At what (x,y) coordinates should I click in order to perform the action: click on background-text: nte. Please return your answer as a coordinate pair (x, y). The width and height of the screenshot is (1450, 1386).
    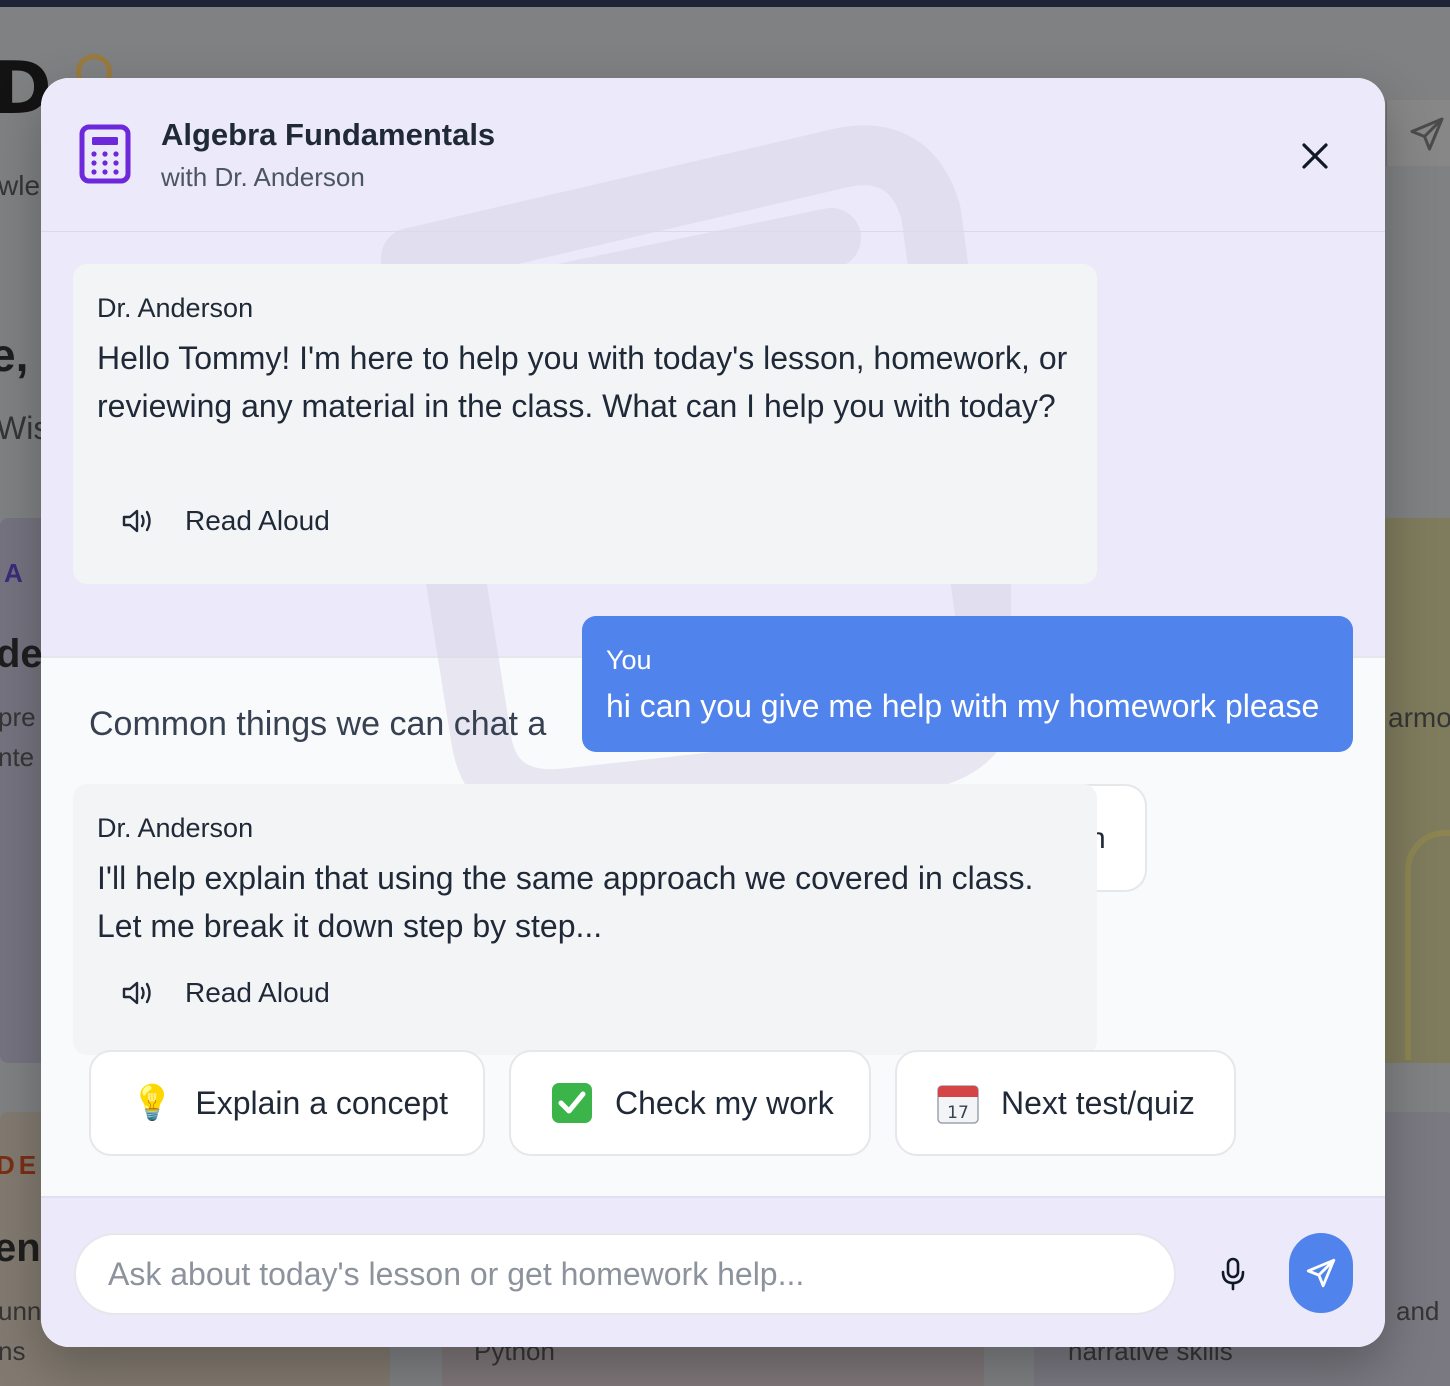
    Looking at the image, I should click on (17, 757).